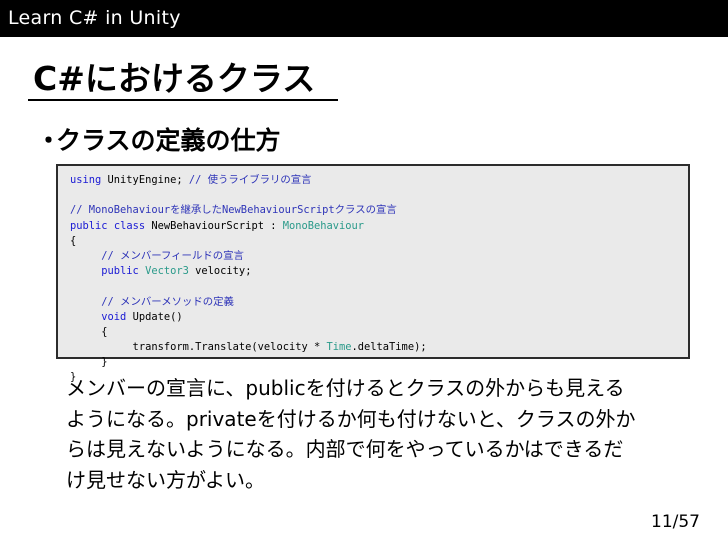  I want to click on header-title: Learn C# in Unity, so click(94, 18).